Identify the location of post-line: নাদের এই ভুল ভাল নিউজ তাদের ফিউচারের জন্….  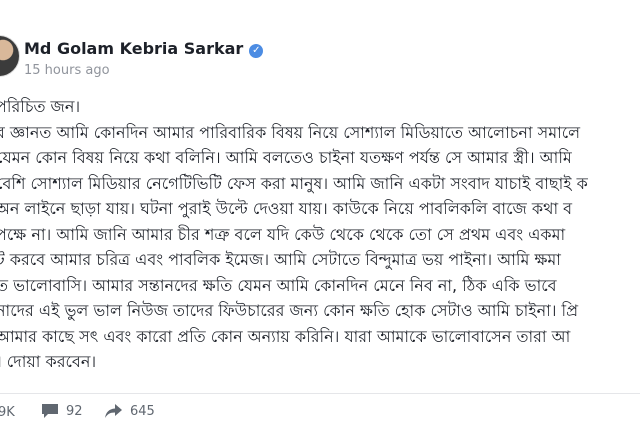
(289, 310).